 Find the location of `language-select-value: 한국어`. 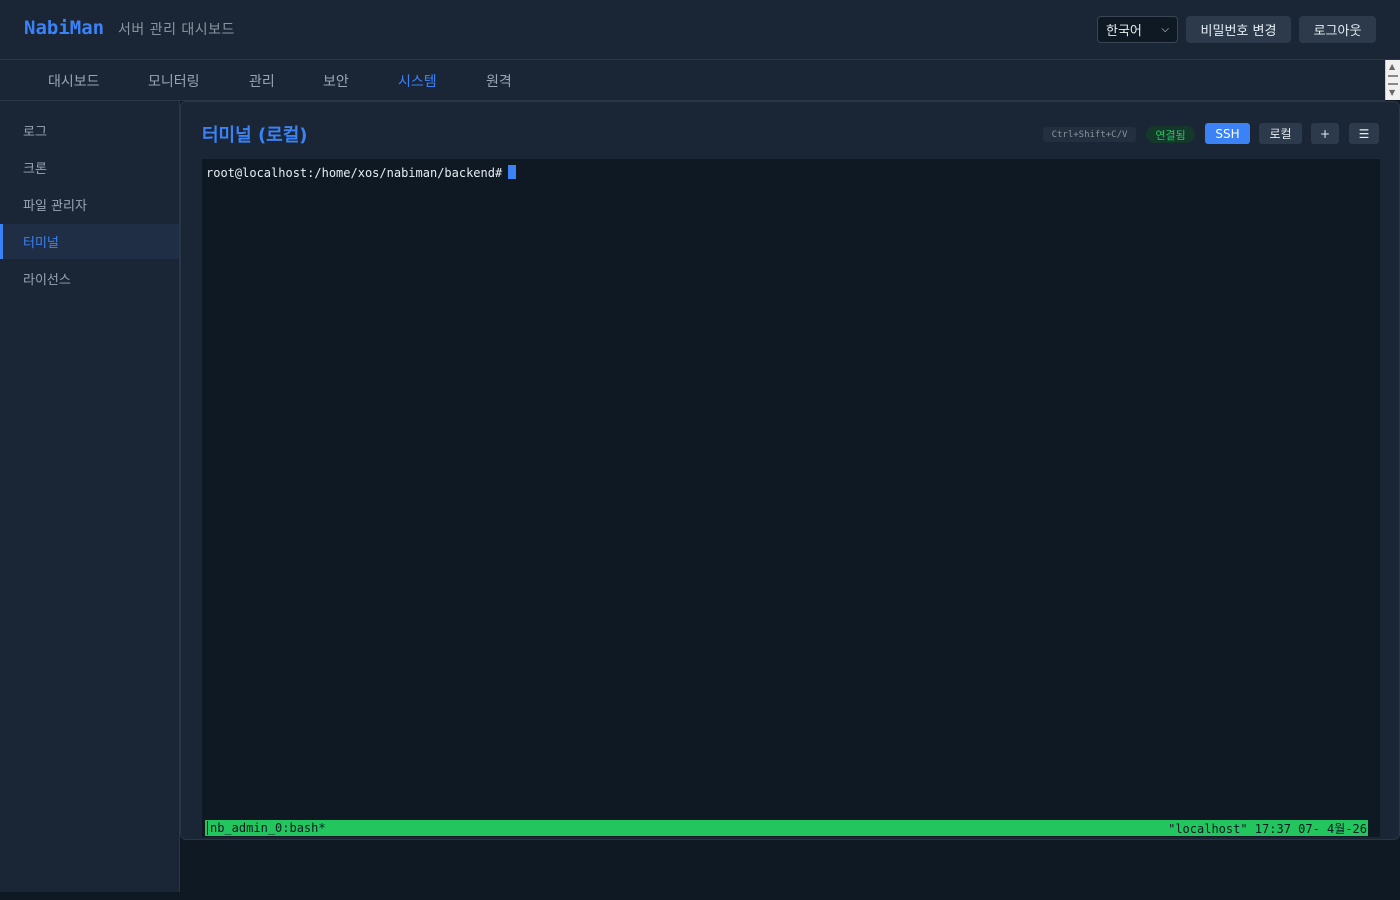

language-select-value: 한국어 is located at coordinates (1124, 31).